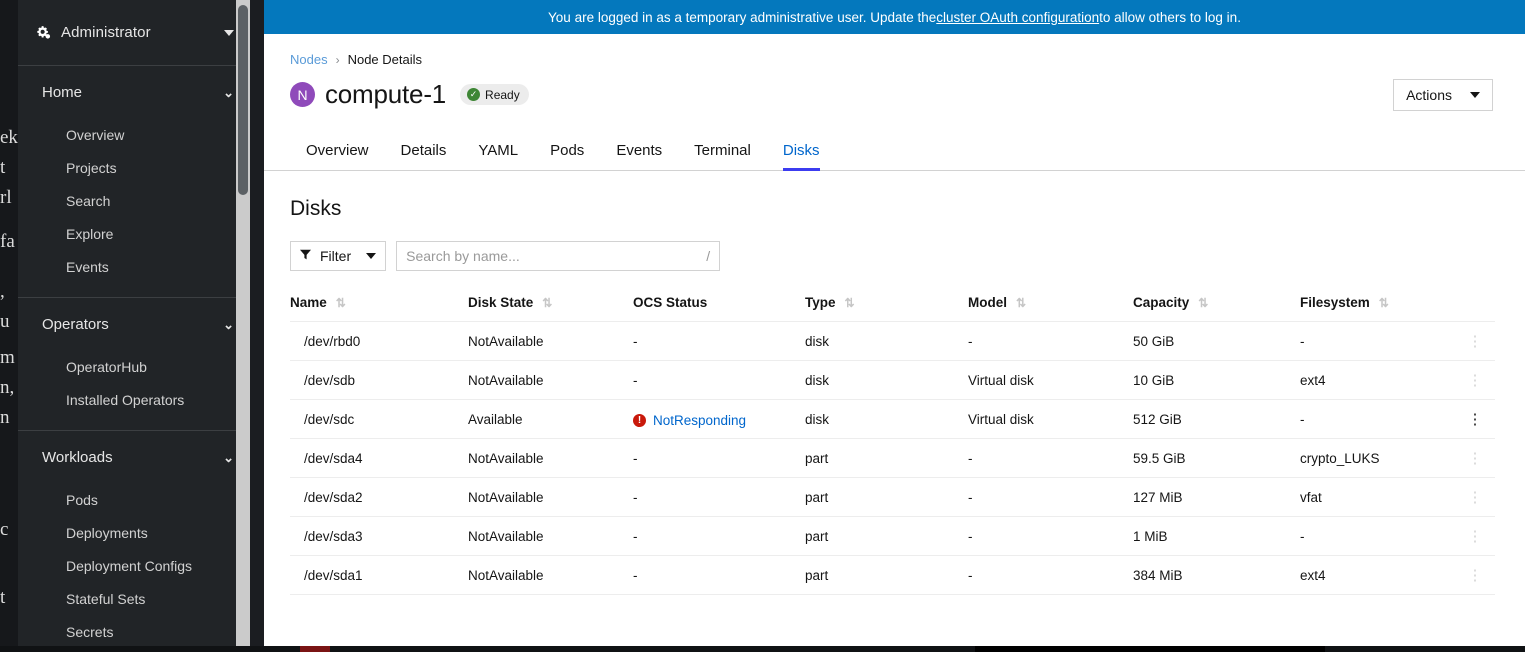 The image size is (1525, 652). I want to click on tab-events: Events, so click(639, 152).